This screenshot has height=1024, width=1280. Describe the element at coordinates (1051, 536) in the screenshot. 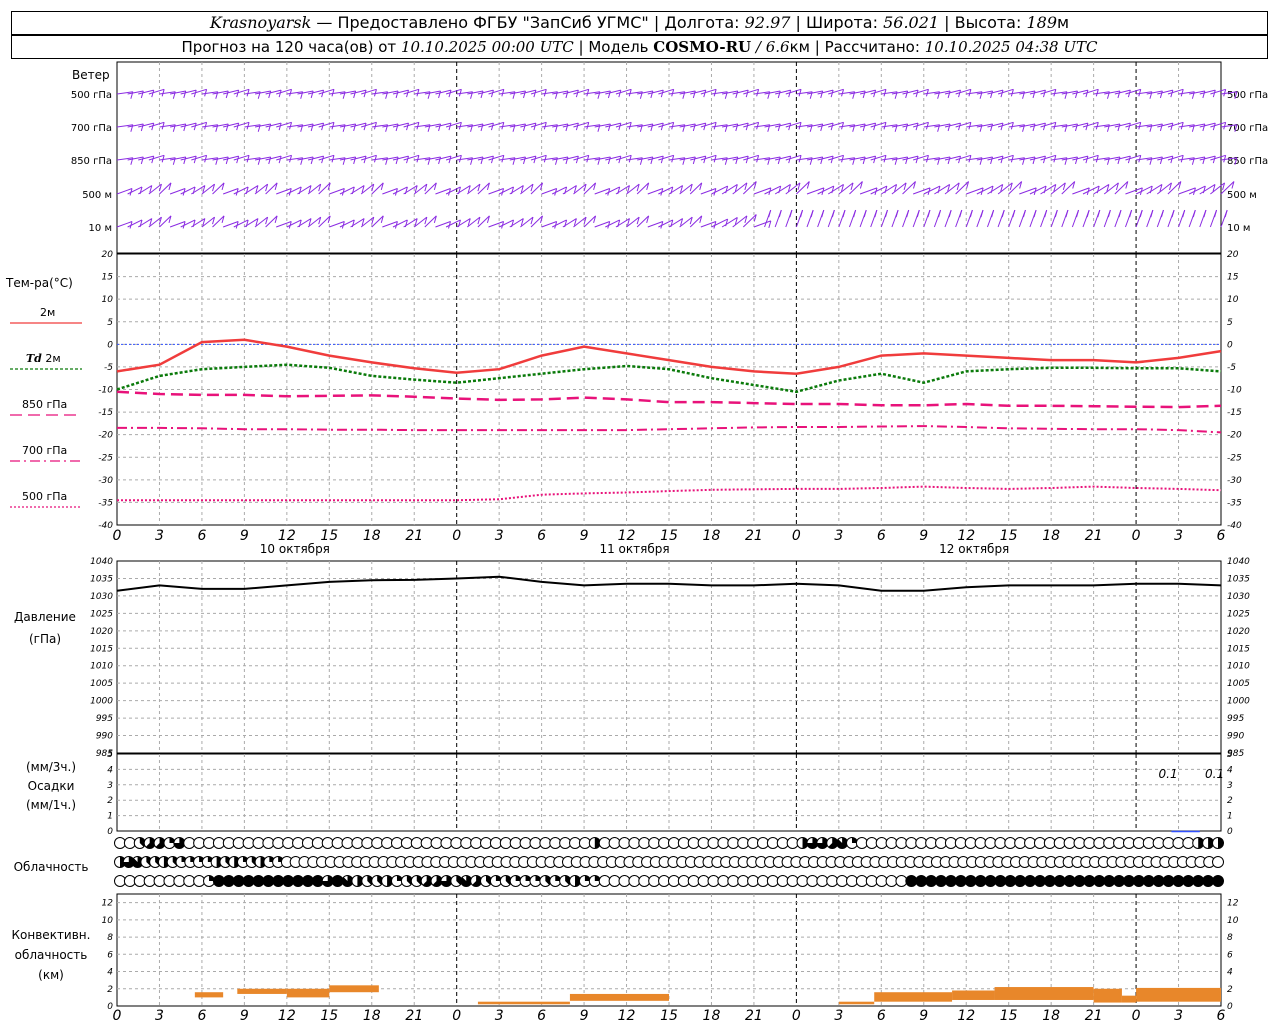

I see `temp-hour-tick: 18` at that location.